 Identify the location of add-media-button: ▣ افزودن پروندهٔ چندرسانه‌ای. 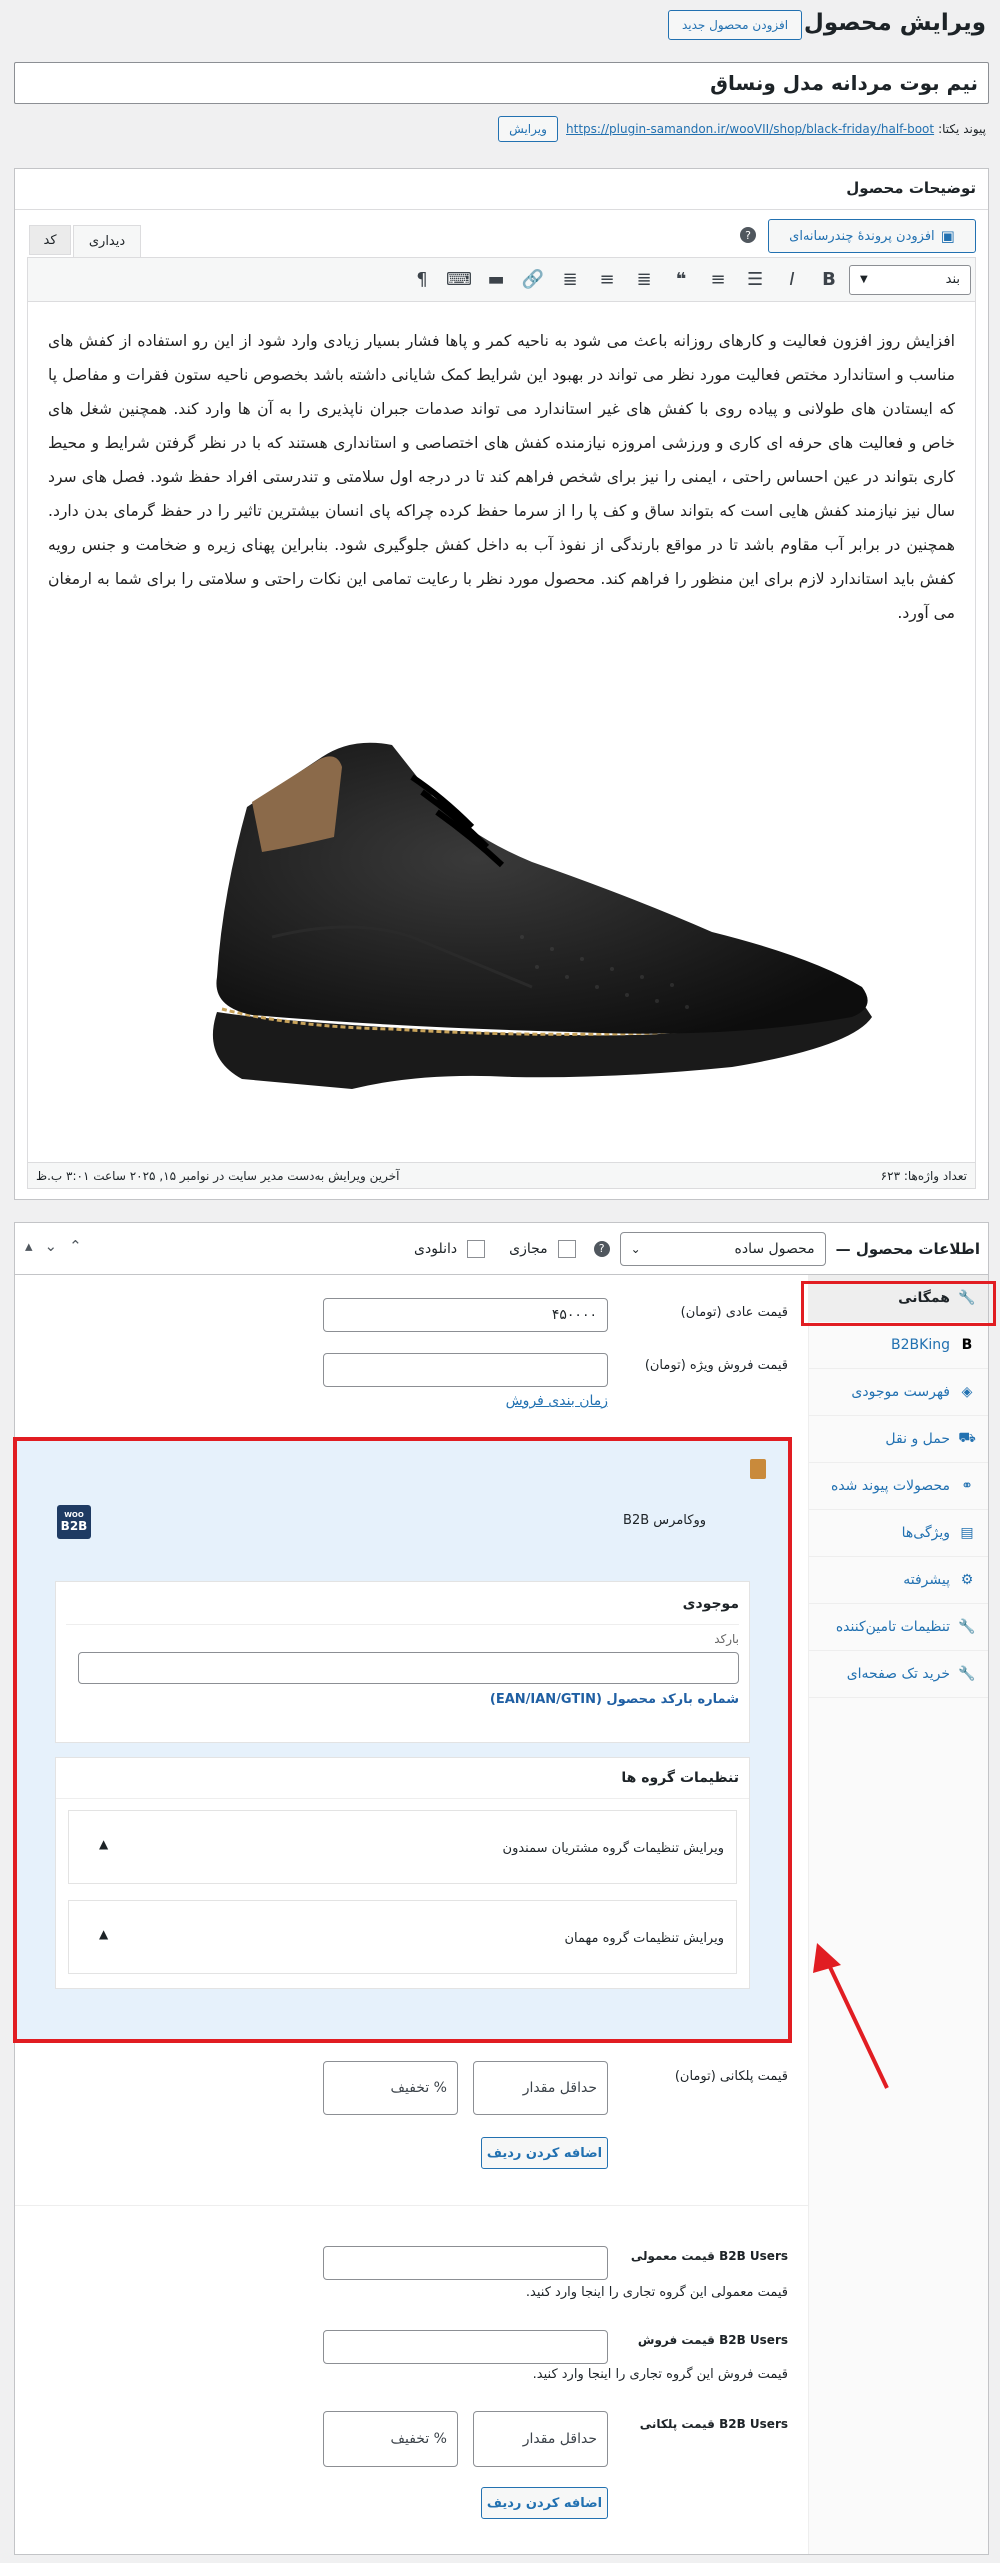
(872, 236).